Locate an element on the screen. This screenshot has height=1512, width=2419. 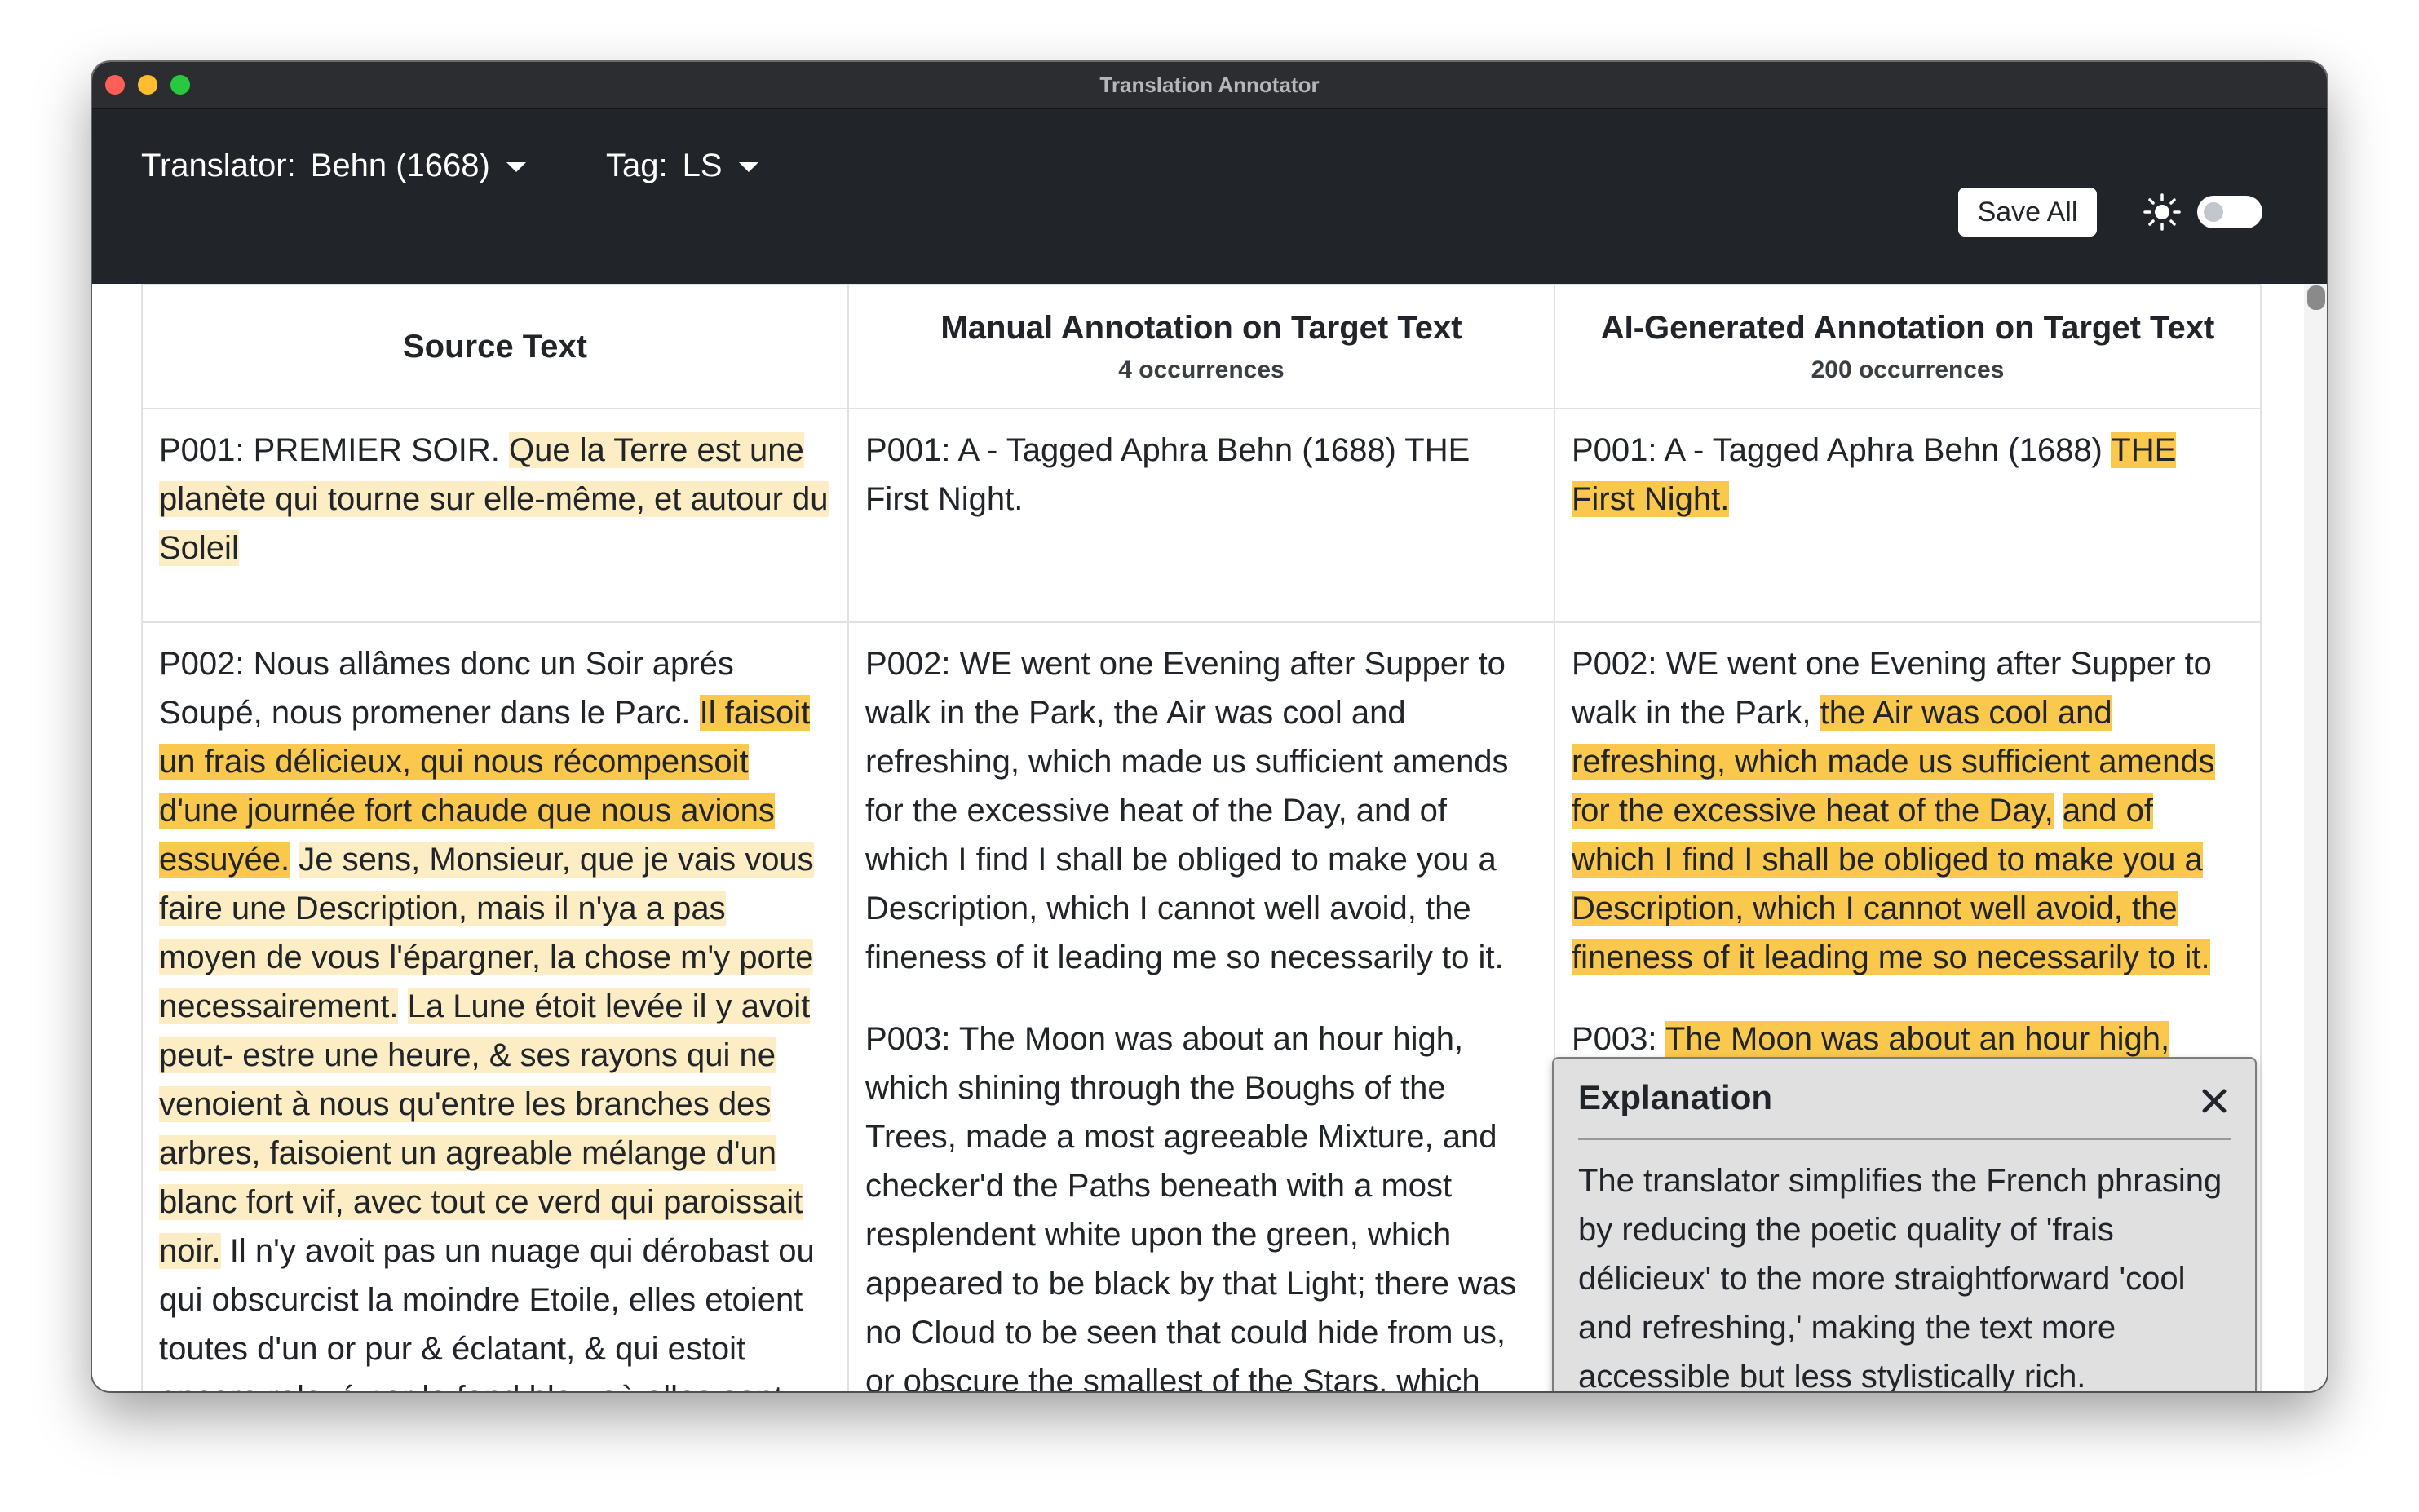
text-segment: P003: is located at coordinates (1618, 1039).